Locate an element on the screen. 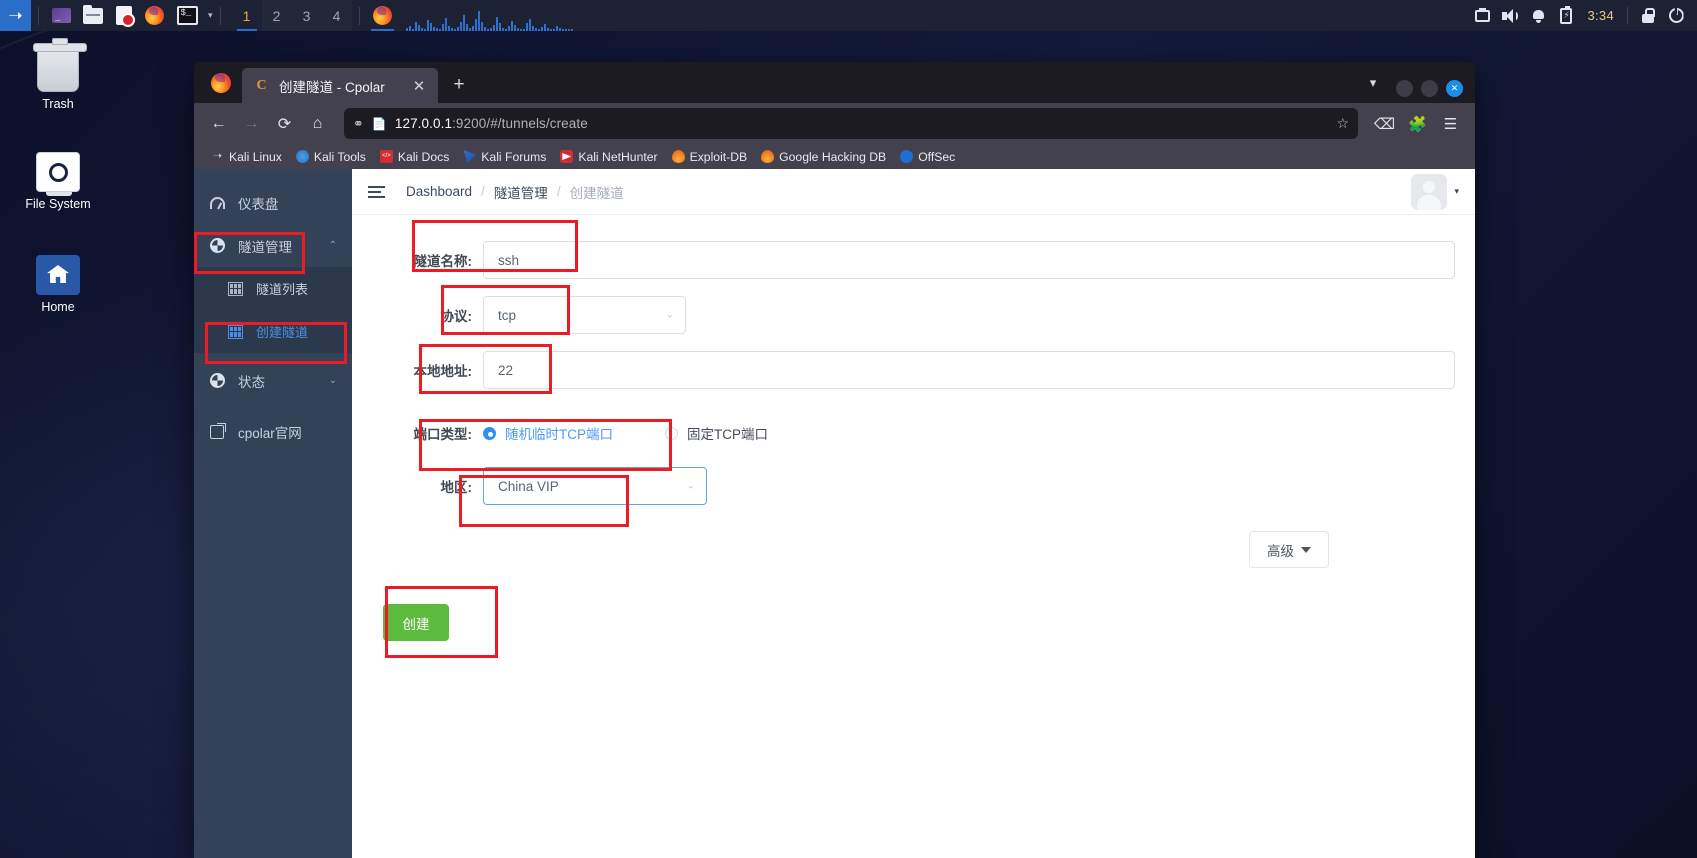  taskbar-window-firefox is located at coordinates (382, 15).